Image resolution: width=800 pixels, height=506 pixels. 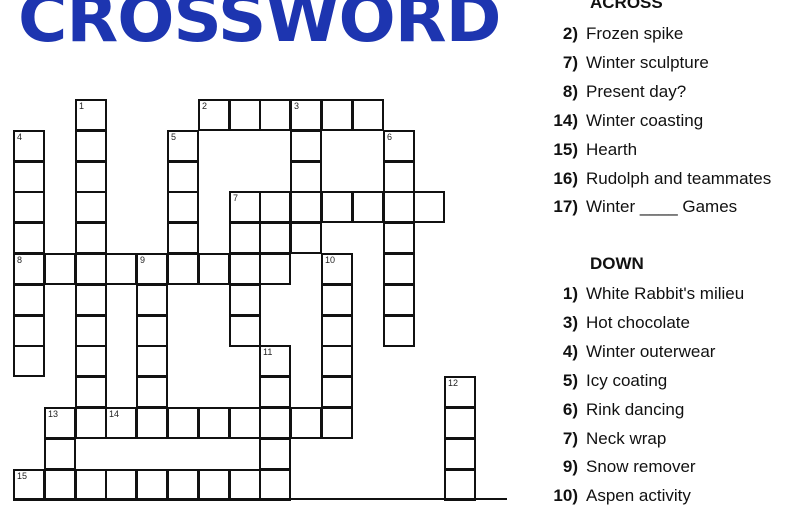 What do you see at coordinates (614, 323) in the screenshot?
I see `down-clue: 3) Hot chocolate` at bounding box center [614, 323].